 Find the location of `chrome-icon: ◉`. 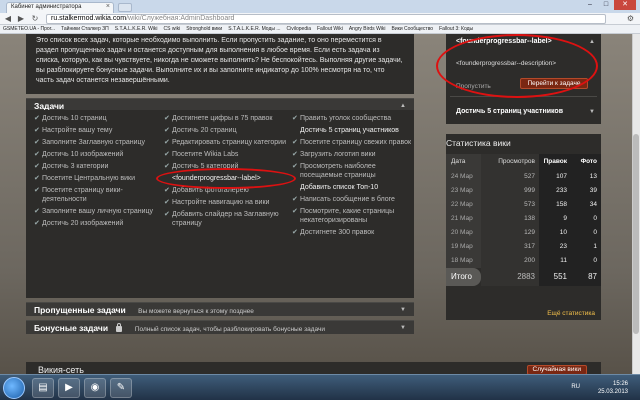

chrome-icon: ◉ is located at coordinates (95, 388).